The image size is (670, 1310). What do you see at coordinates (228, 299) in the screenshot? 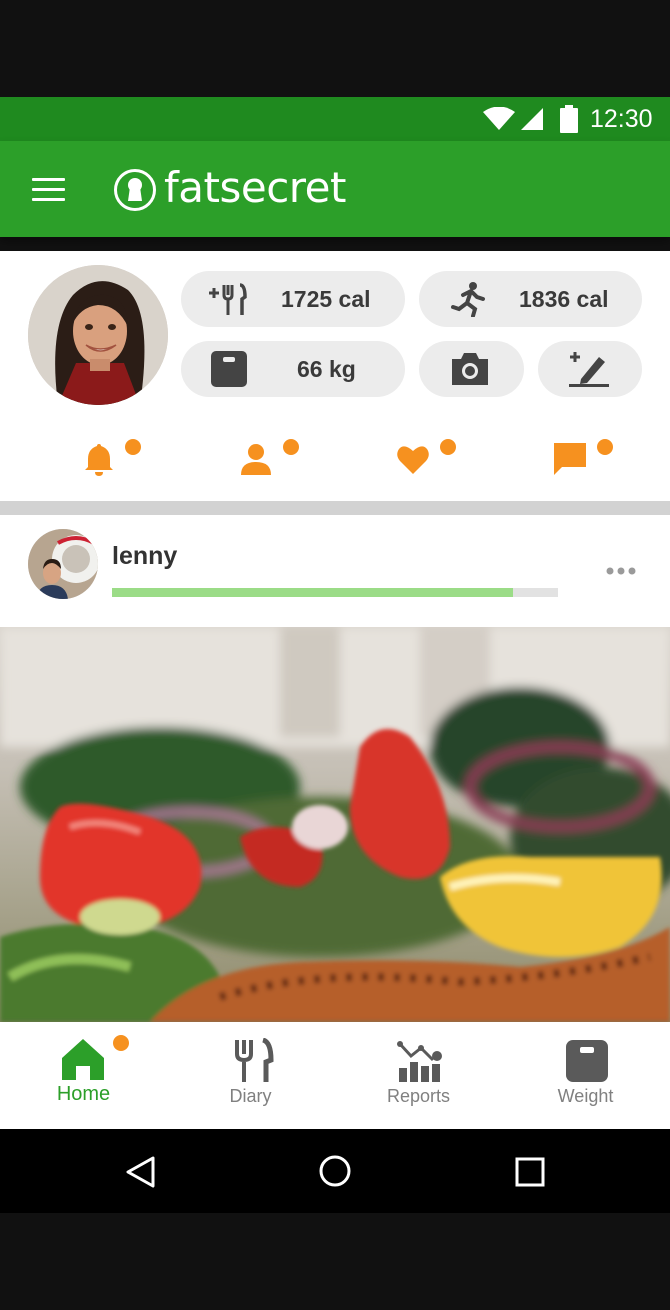
I see `food-add-icon` at bounding box center [228, 299].